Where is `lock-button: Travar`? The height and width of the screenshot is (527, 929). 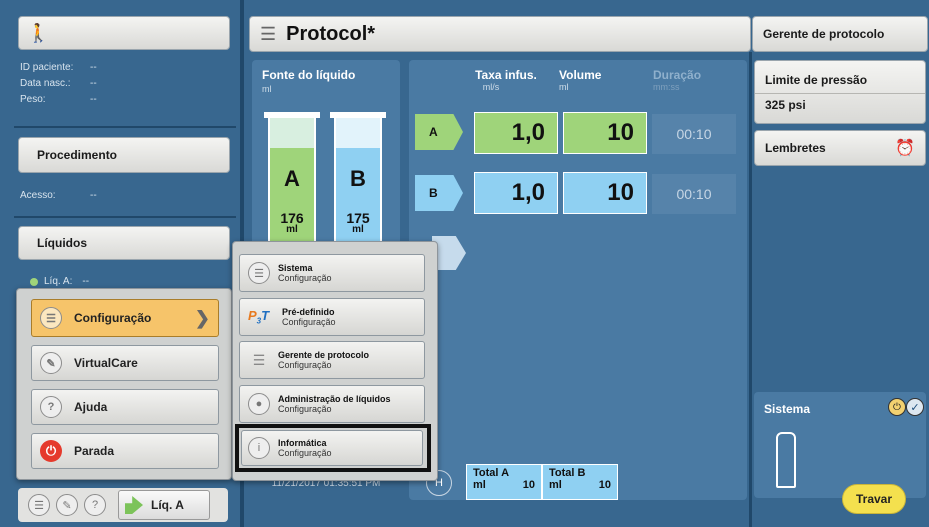 lock-button: Travar is located at coordinates (874, 499).